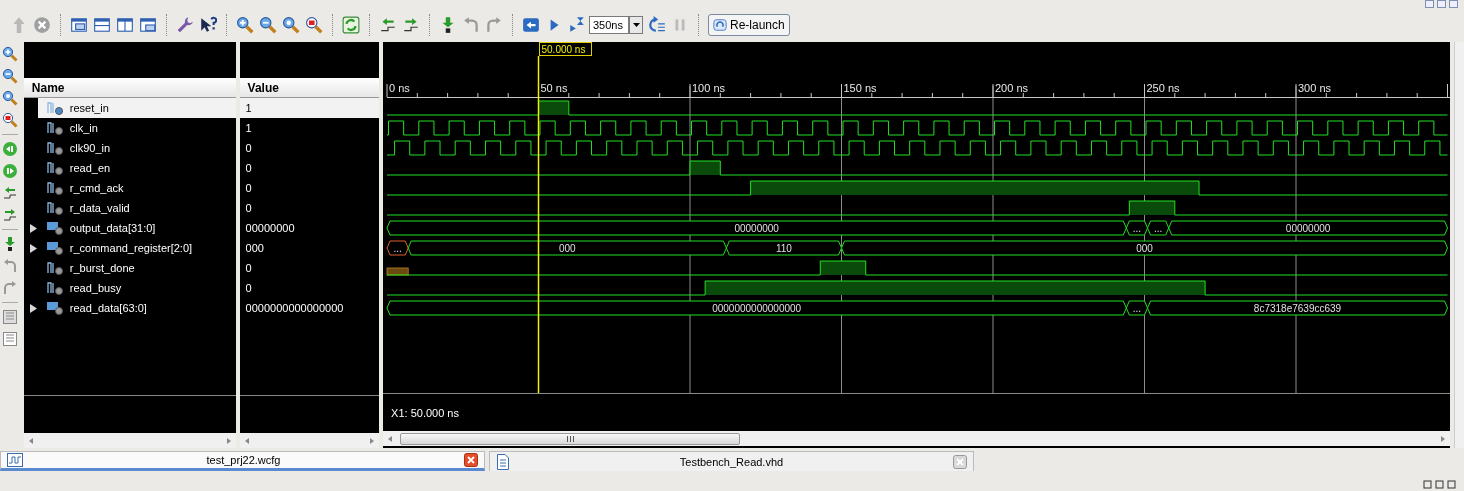 The height and width of the screenshot is (491, 1464). What do you see at coordinates (96, 188) in the screenshot?
I see `signal-name: r_cmd_ack` at bounding box center [96, 188].